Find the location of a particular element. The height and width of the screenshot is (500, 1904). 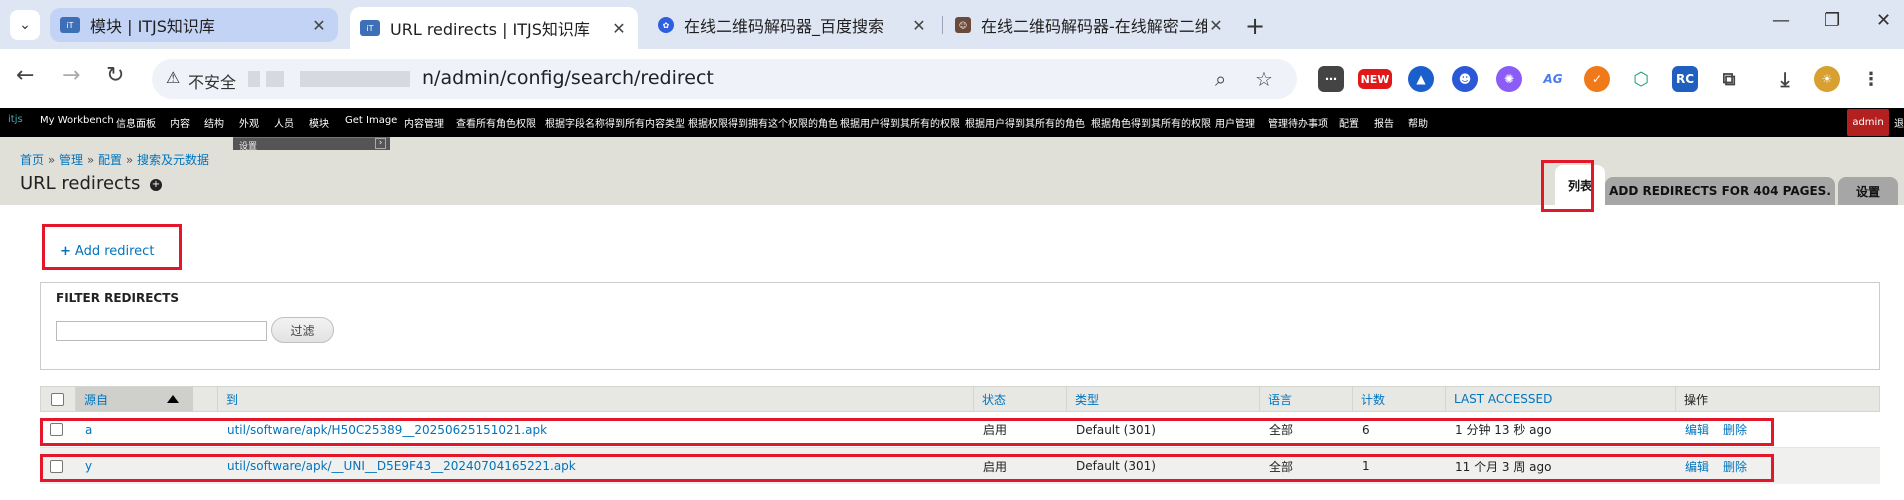

column-header-language: 语言 is located at coordinates (1306, 399).